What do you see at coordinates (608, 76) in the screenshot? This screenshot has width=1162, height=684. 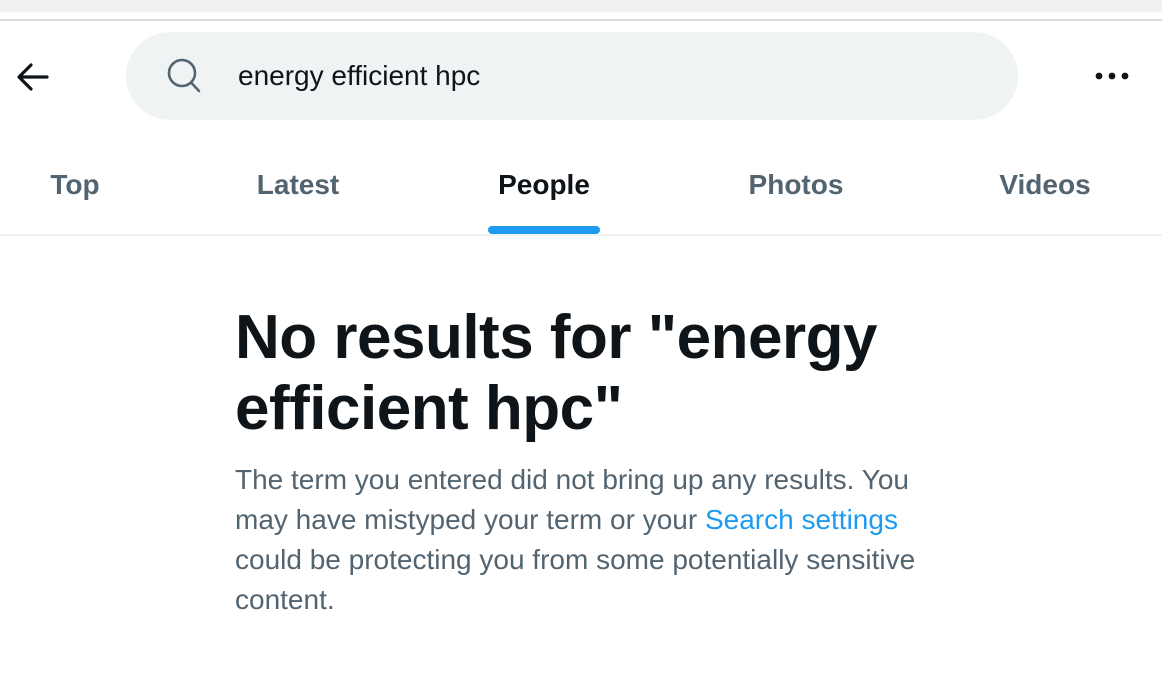 I see `search-input` at bounding box center [608, 76].